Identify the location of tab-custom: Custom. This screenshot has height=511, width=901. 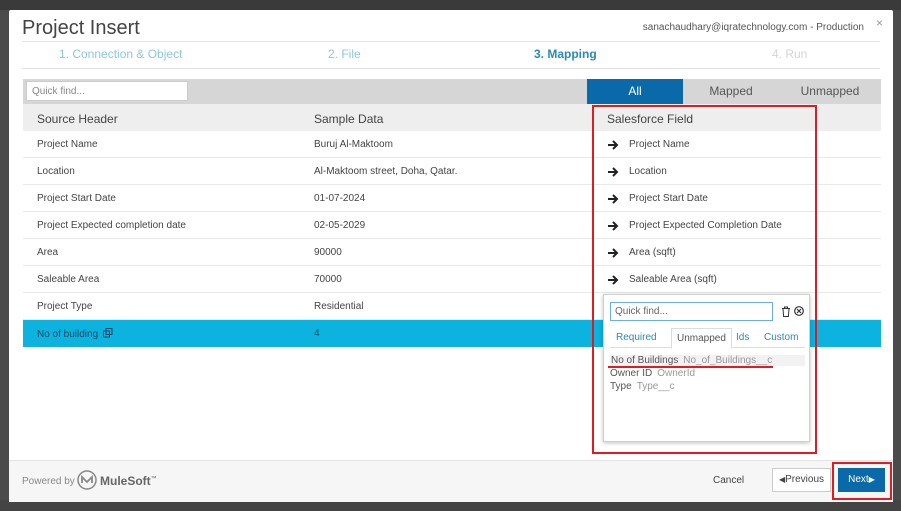
(781, 337).